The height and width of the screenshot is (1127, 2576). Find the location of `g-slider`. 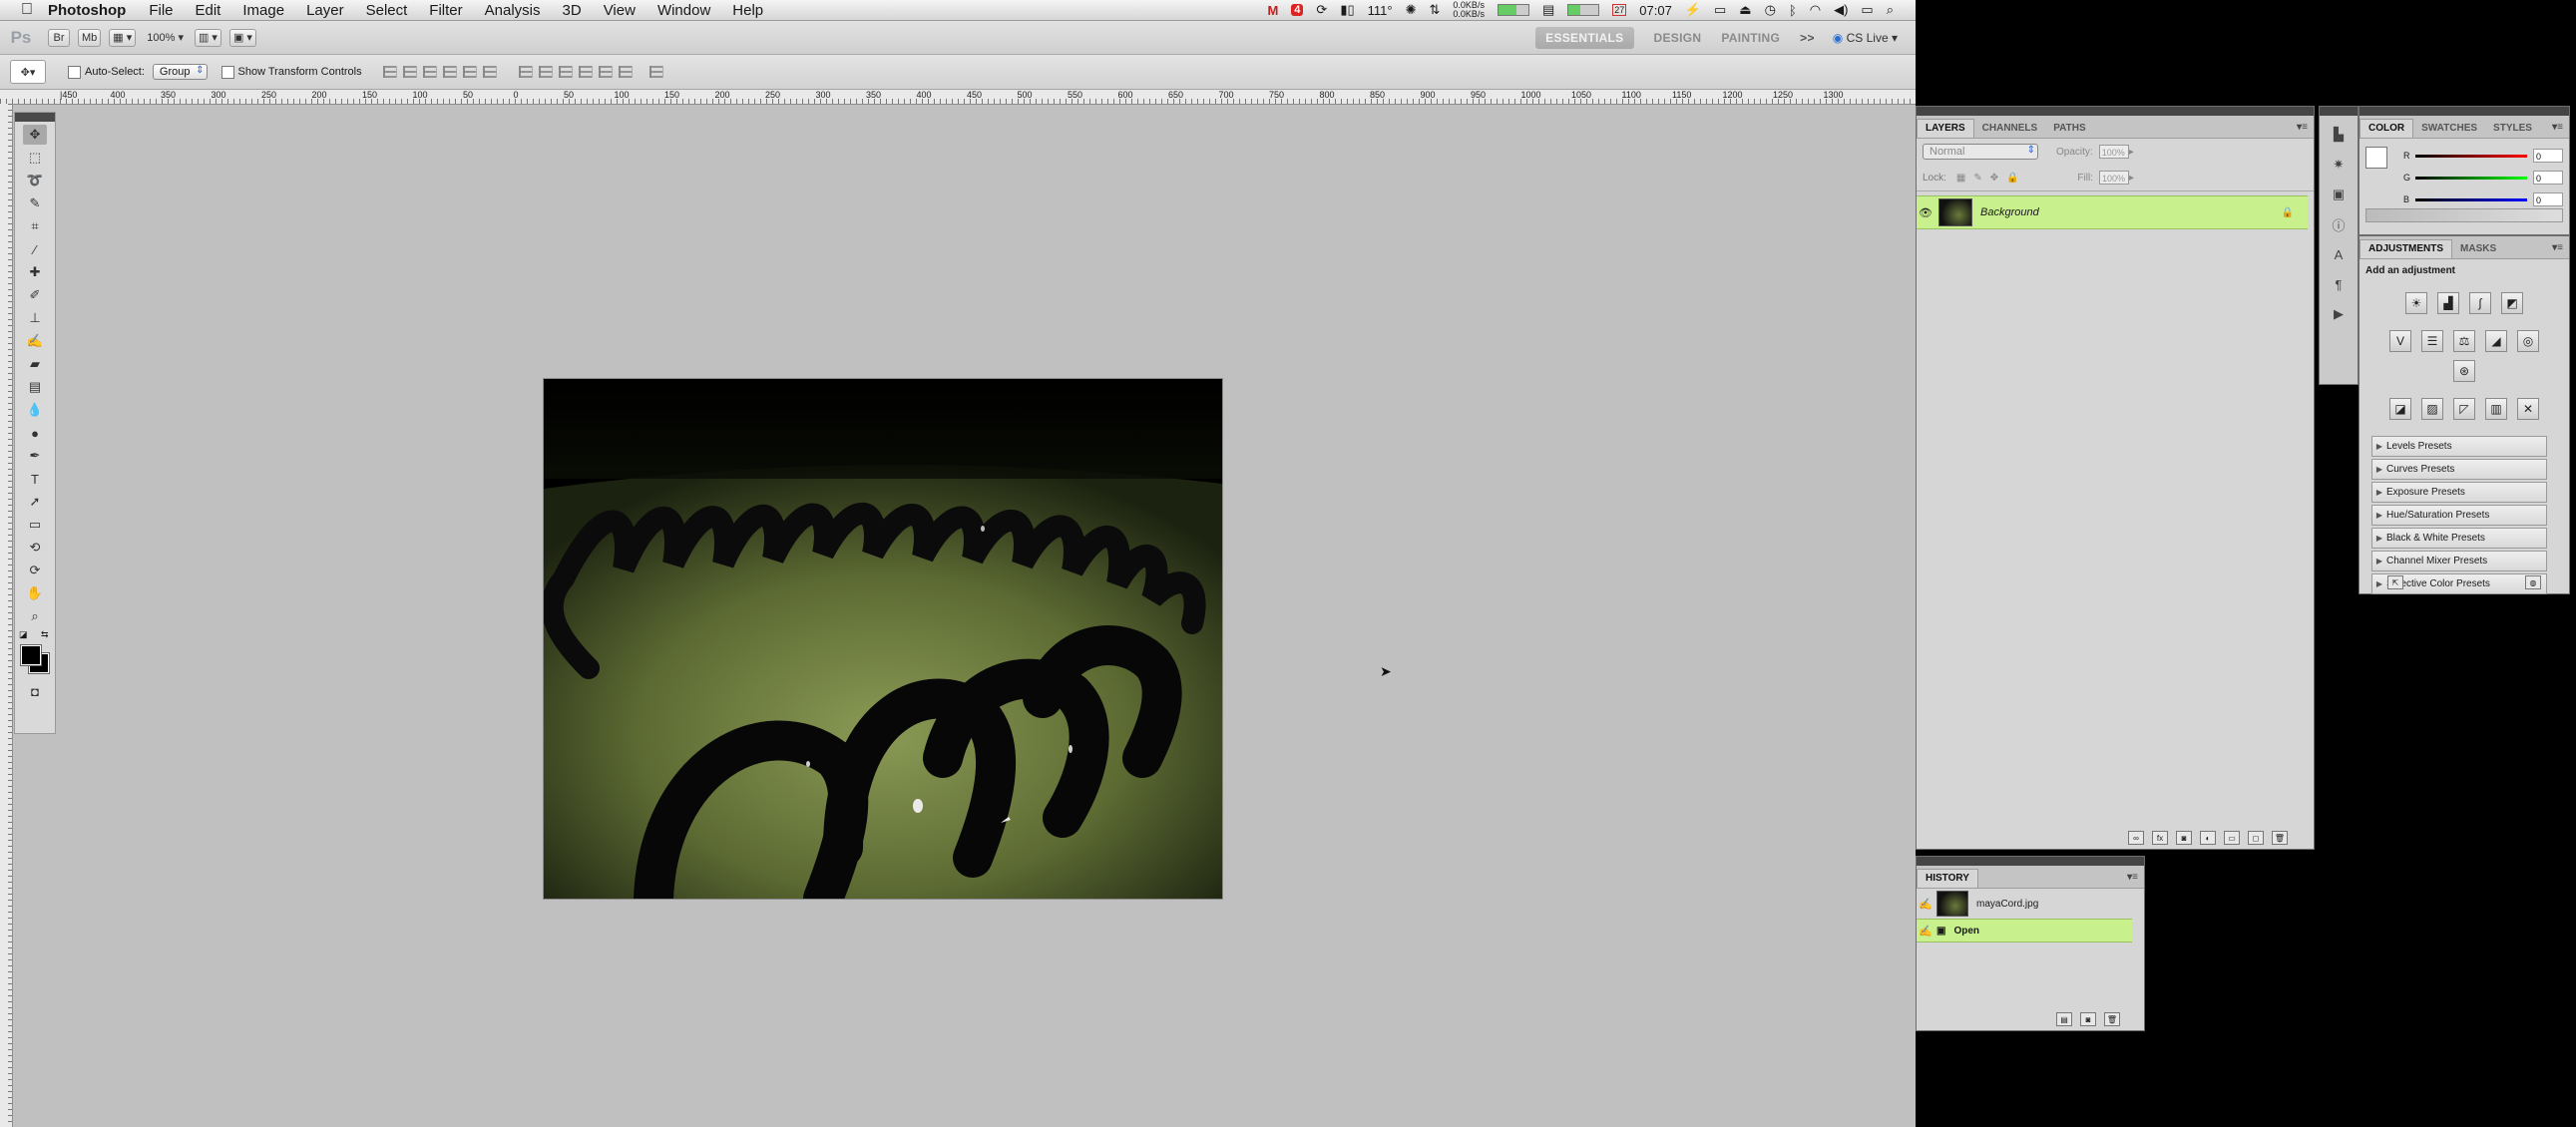

g-slider is located at coordinates (2471, 178).